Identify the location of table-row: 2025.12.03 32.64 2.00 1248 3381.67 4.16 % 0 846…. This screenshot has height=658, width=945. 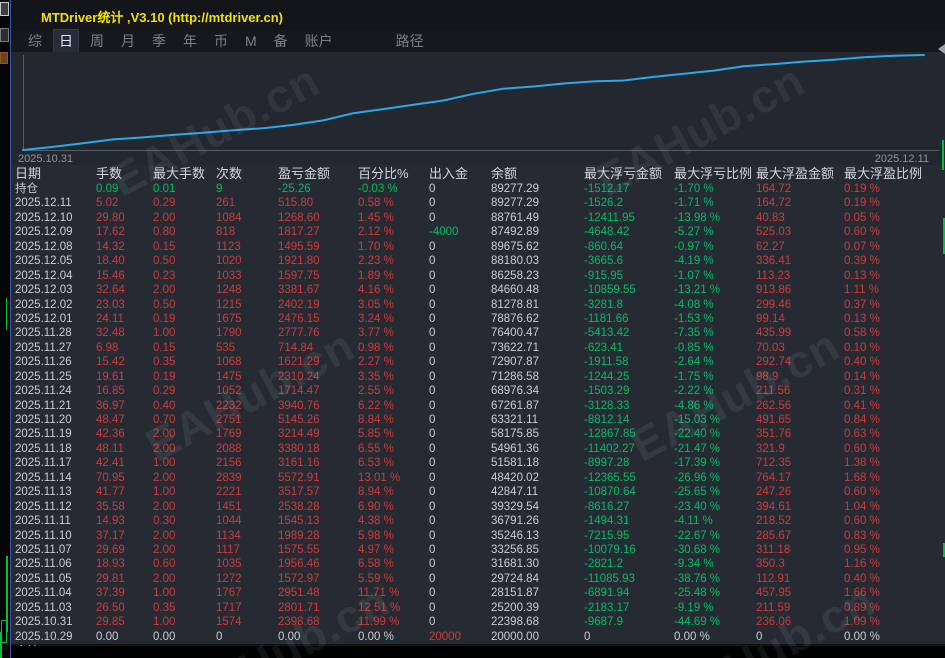
(478, 290).